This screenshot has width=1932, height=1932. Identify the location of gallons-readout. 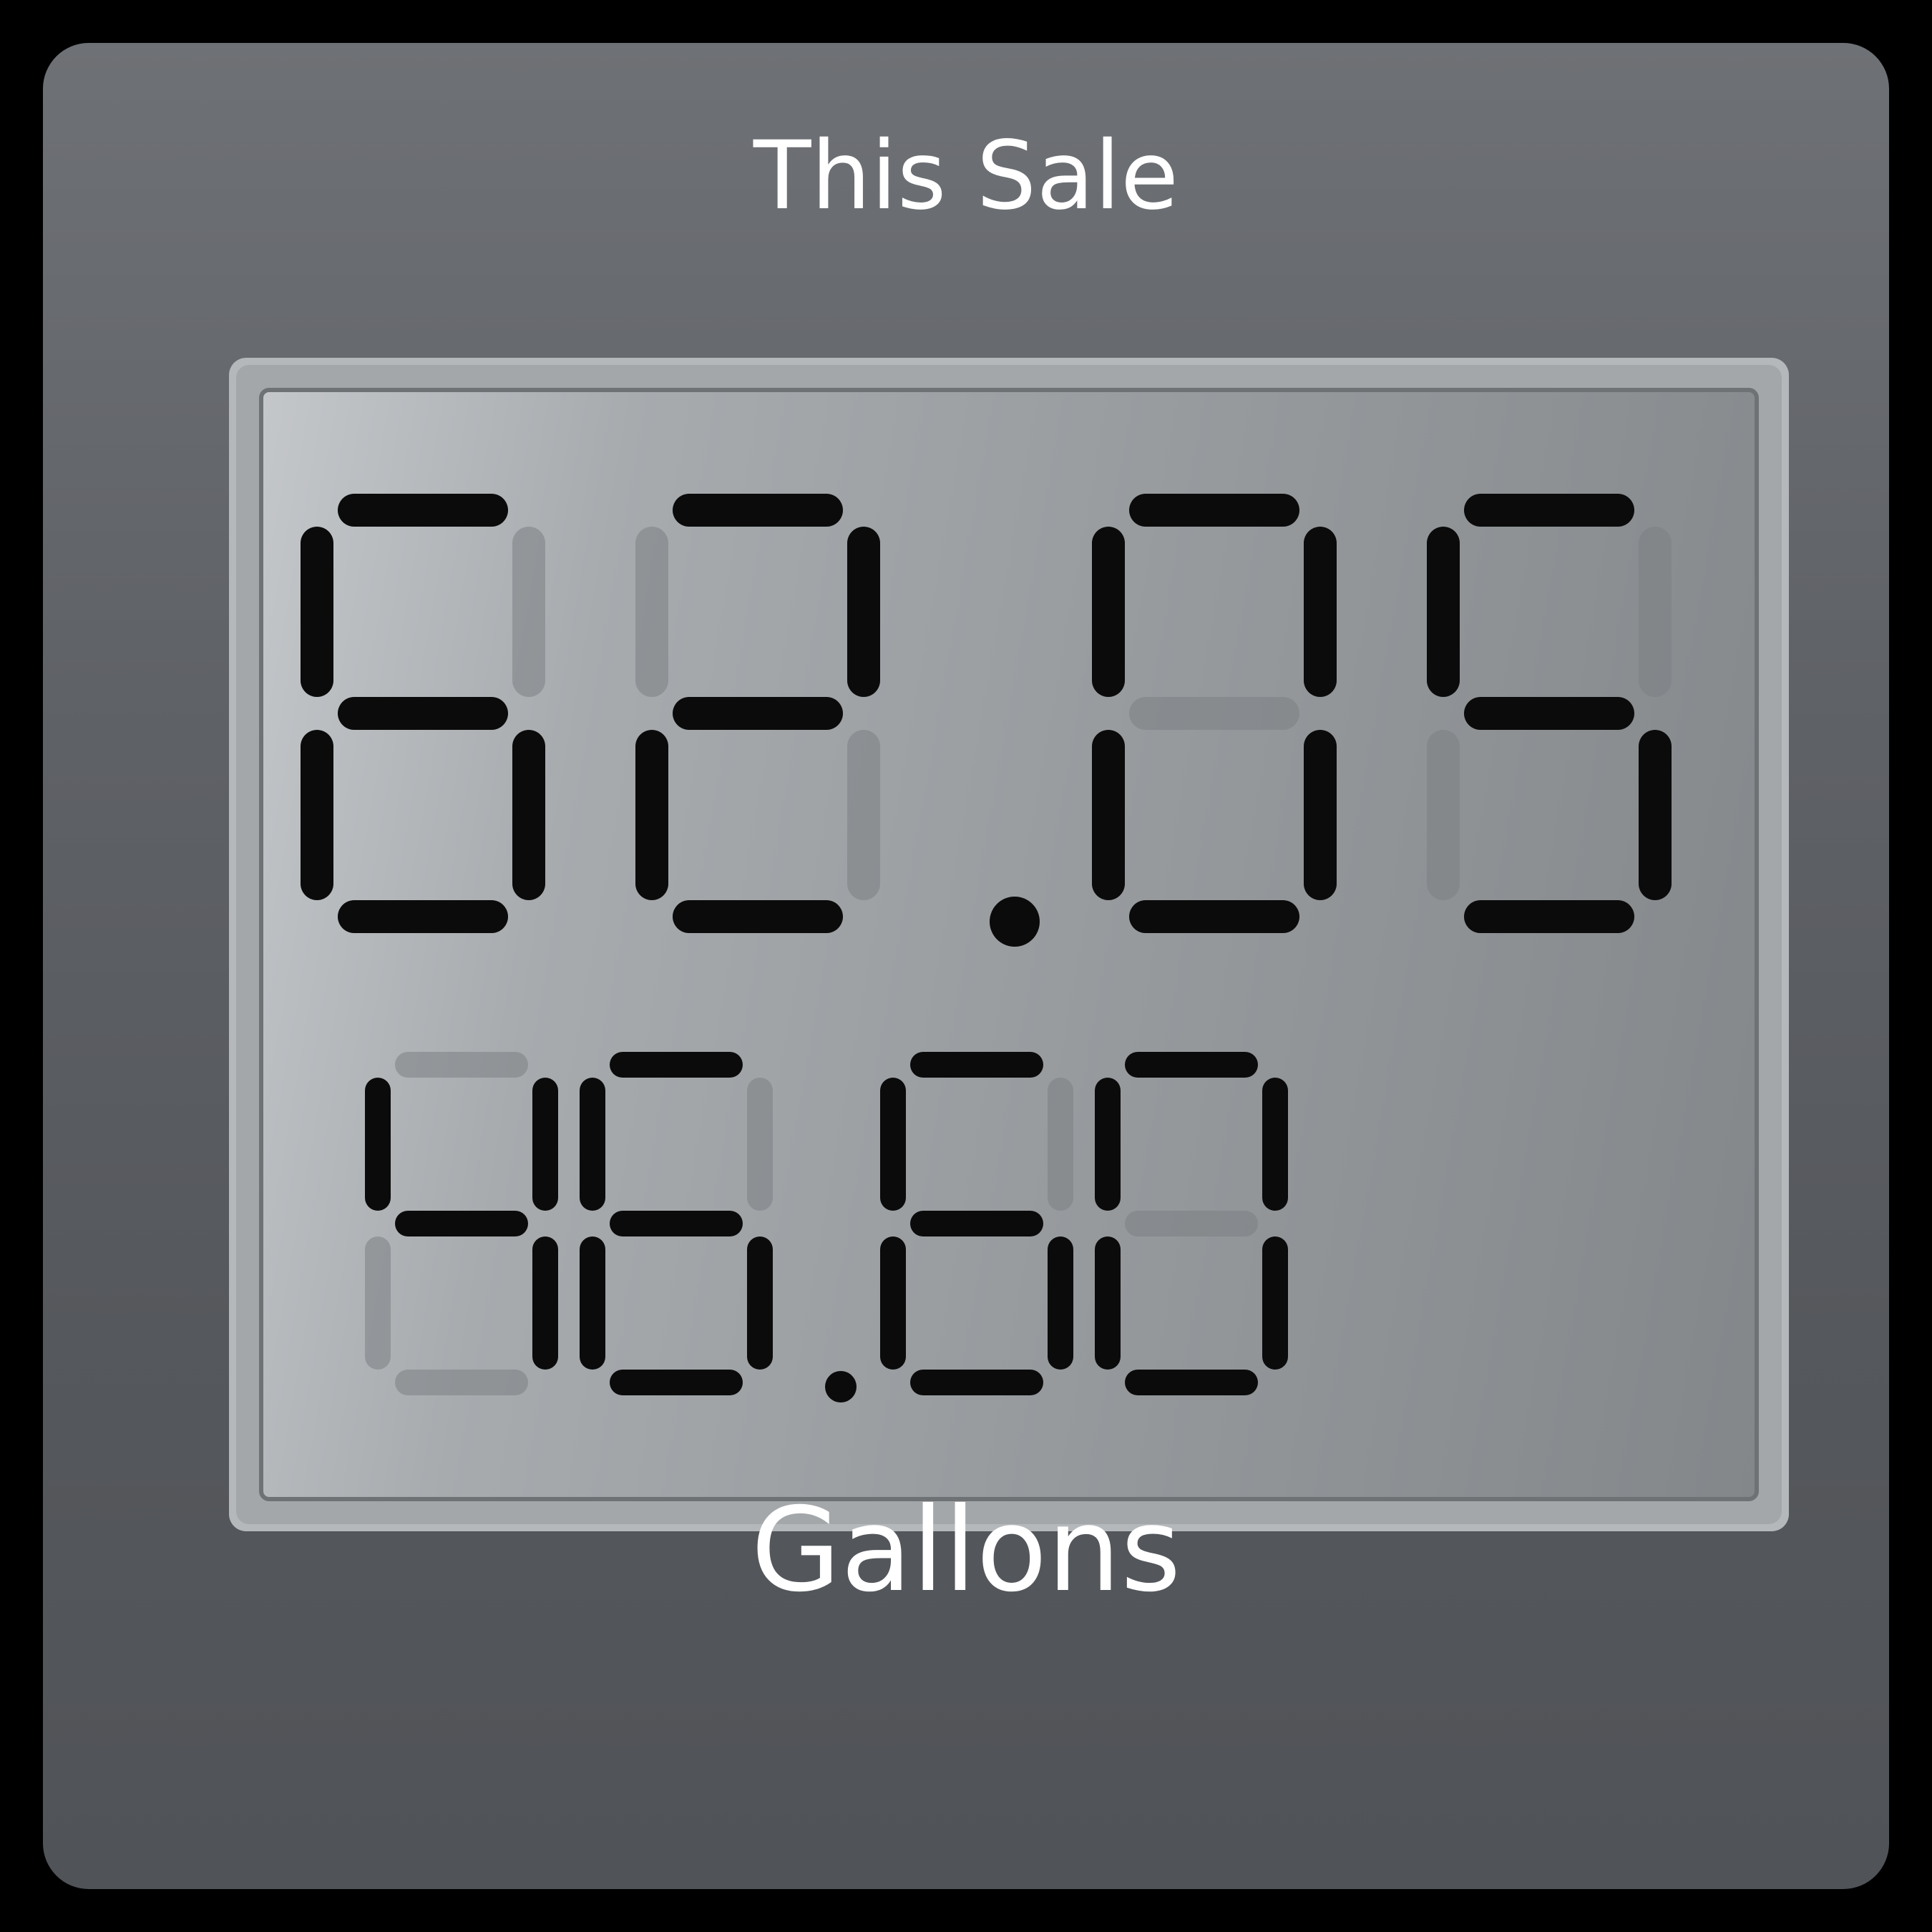
(826, 1227).